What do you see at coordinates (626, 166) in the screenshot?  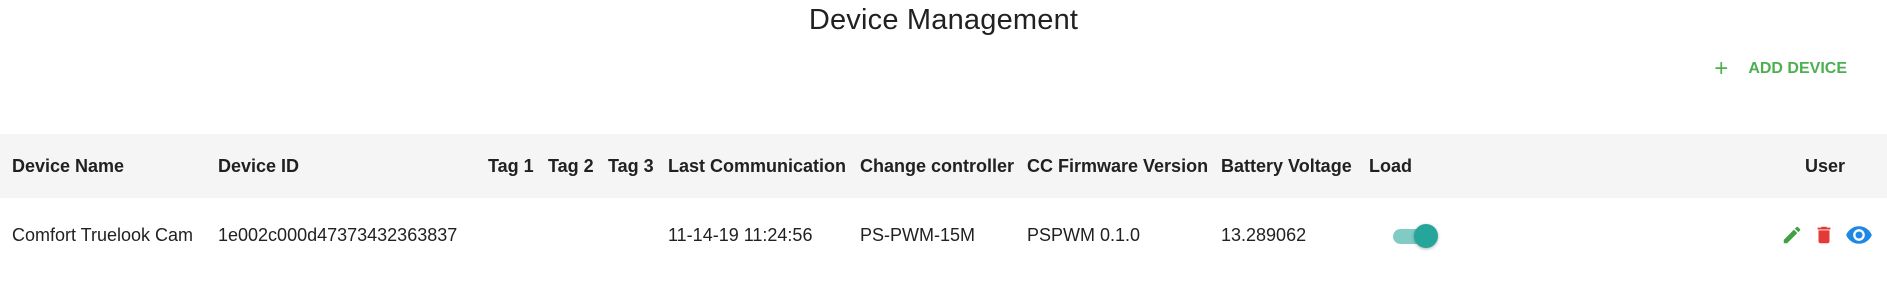 I see `column-header-tag3: Tag 3` at bounding box center [626, 166].